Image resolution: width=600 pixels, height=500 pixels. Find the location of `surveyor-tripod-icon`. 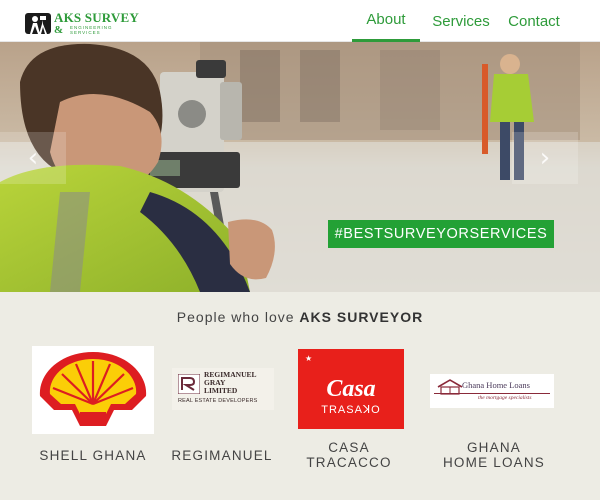

surveyor-tripod-icon is located at coordinates (38, 23).